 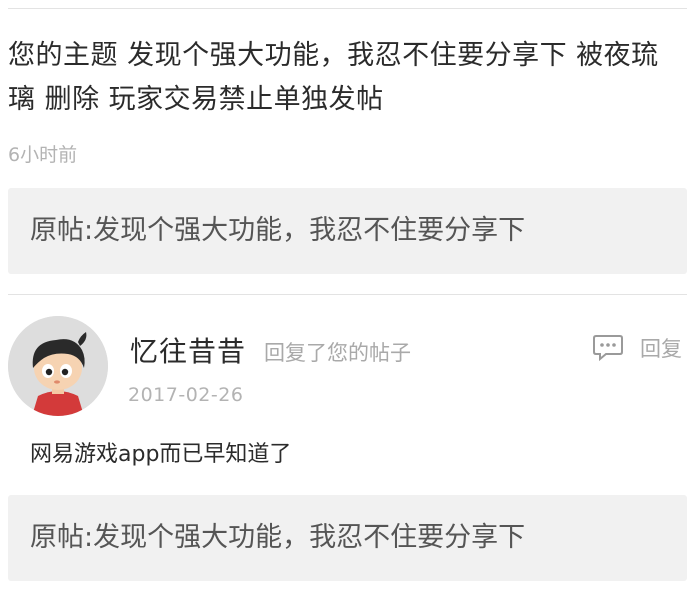 What do you see at coordinates (188, 350) in the screenshot?
I see `reply-username: 忆往昔昔` at bounding box center [188, 350].